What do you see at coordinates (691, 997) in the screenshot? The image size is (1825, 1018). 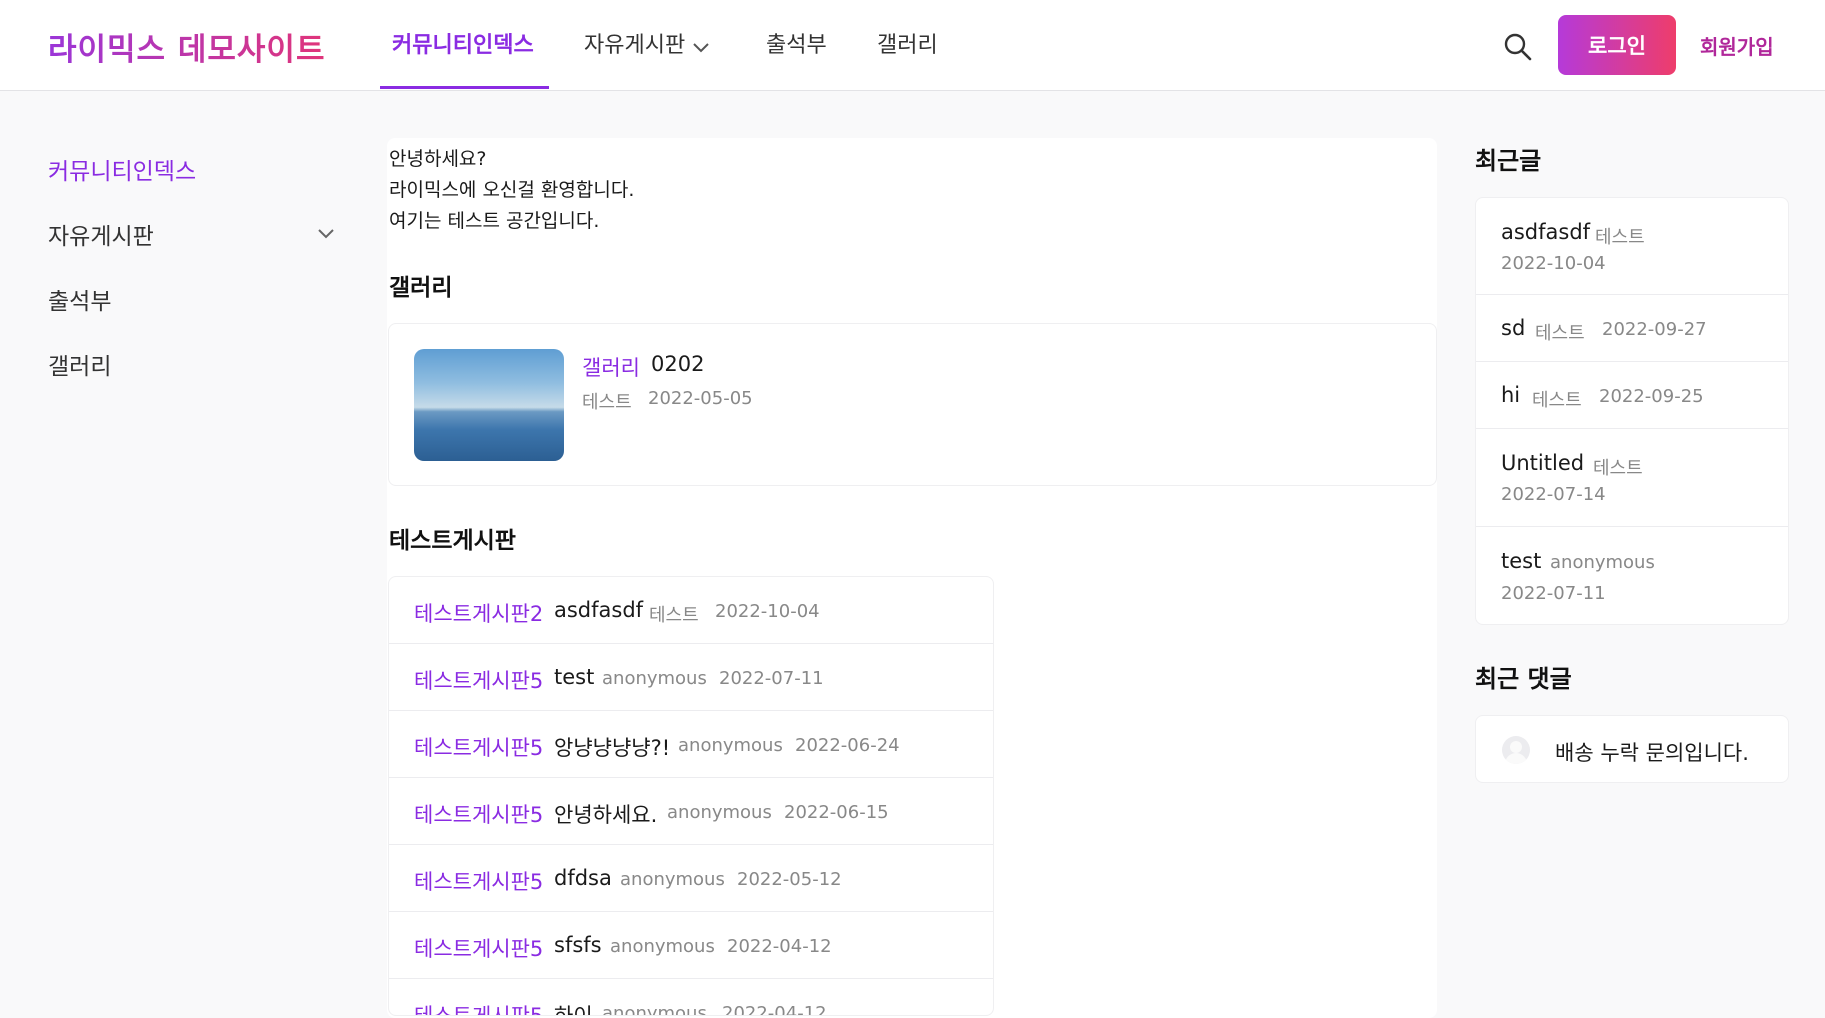 I see `list-item: 테스트게시판5 하이 anonymous 2022-04-12` at bounding box center [691, 997].